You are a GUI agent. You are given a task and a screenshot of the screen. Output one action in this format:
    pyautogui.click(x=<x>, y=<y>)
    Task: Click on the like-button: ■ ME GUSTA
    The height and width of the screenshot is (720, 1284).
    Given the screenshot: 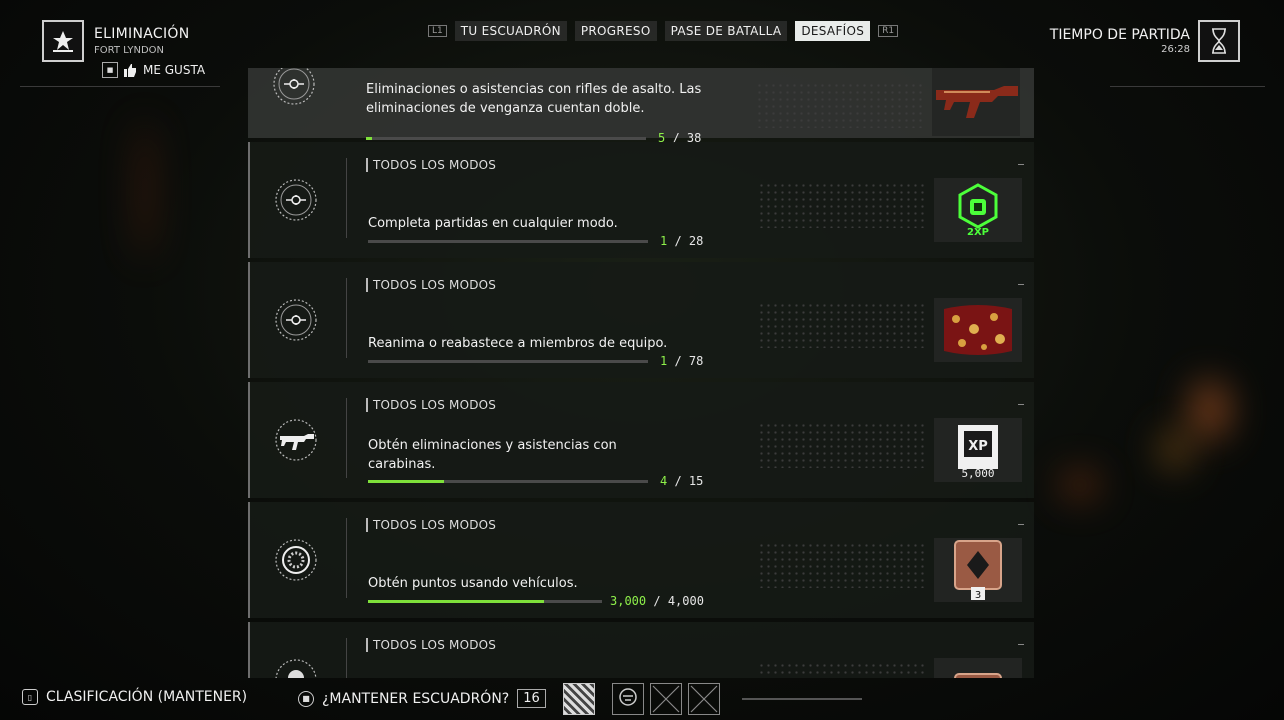 What is the action you would take?
    pyautogui.click(x=153, y=70)
    